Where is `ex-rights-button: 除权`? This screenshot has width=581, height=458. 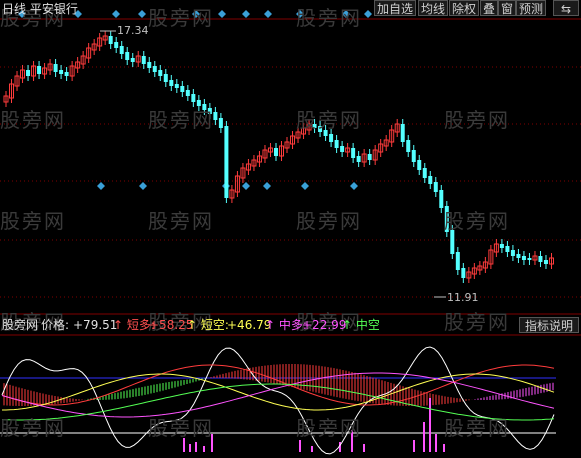 ex-rights-button: 除权 is located at coordinates (464, 8).